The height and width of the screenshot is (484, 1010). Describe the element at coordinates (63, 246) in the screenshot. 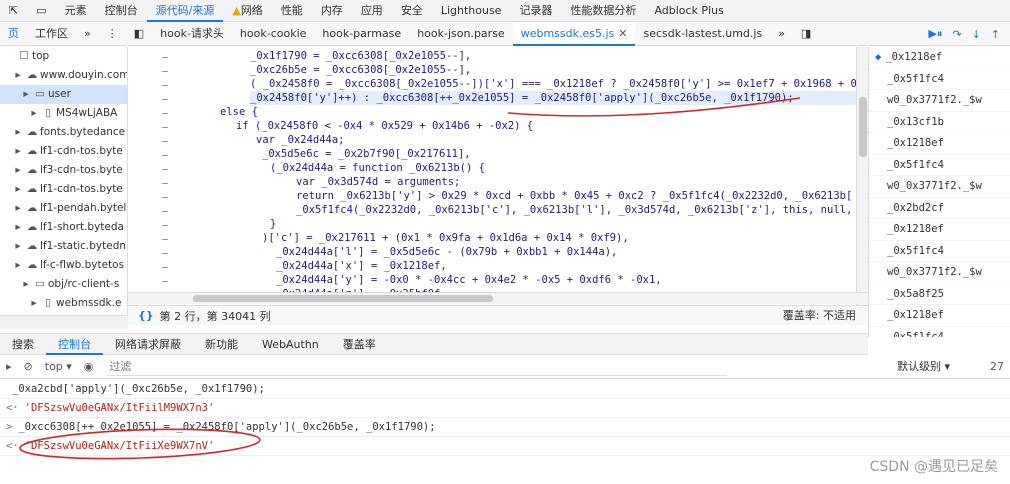

I see `tree-item: ▸ ☁ lf1-static.bytedn` at that location.